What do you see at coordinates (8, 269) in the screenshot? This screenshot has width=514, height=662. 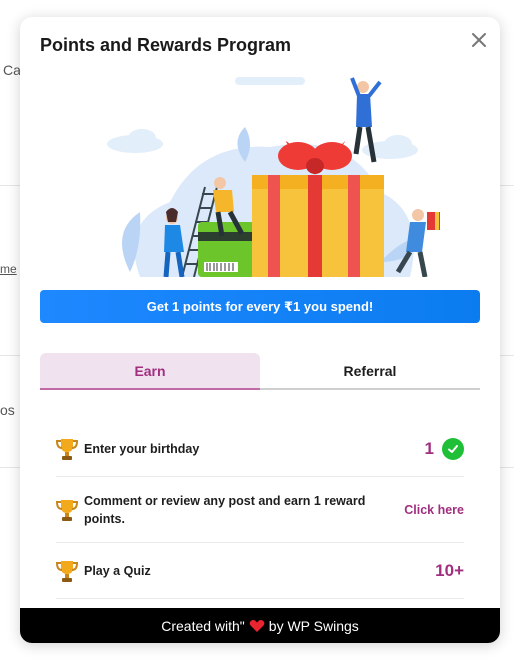 I see `background-link-fragment: me` at bounding box center [8, 269].